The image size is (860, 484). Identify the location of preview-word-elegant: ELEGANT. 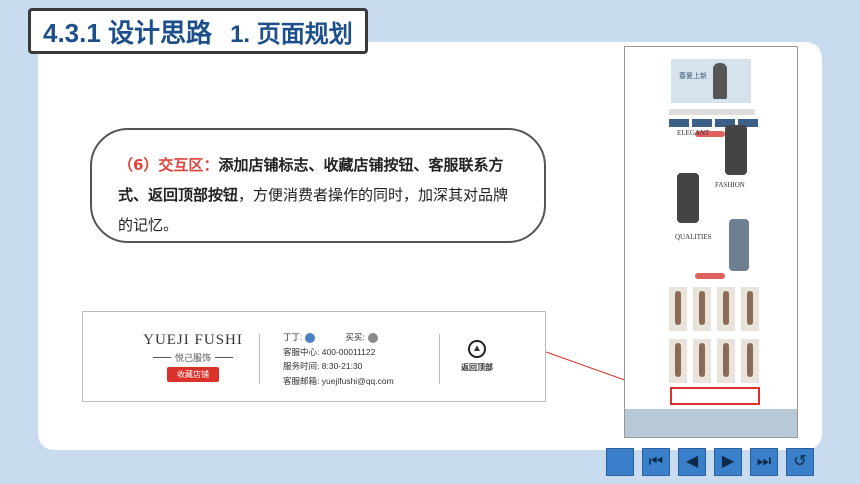
(693, 133).